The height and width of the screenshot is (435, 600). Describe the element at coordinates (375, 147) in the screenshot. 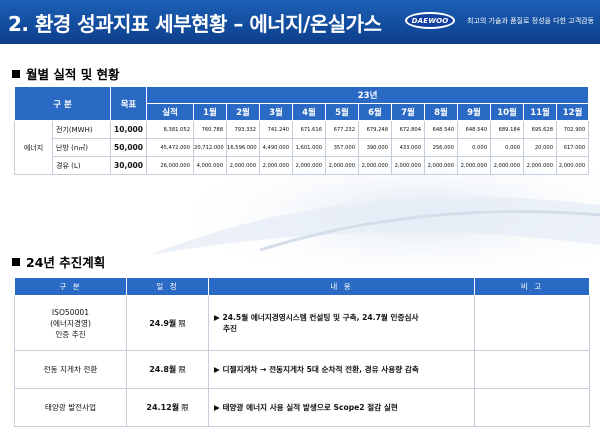

I see `month-value: 390.000` at that location.